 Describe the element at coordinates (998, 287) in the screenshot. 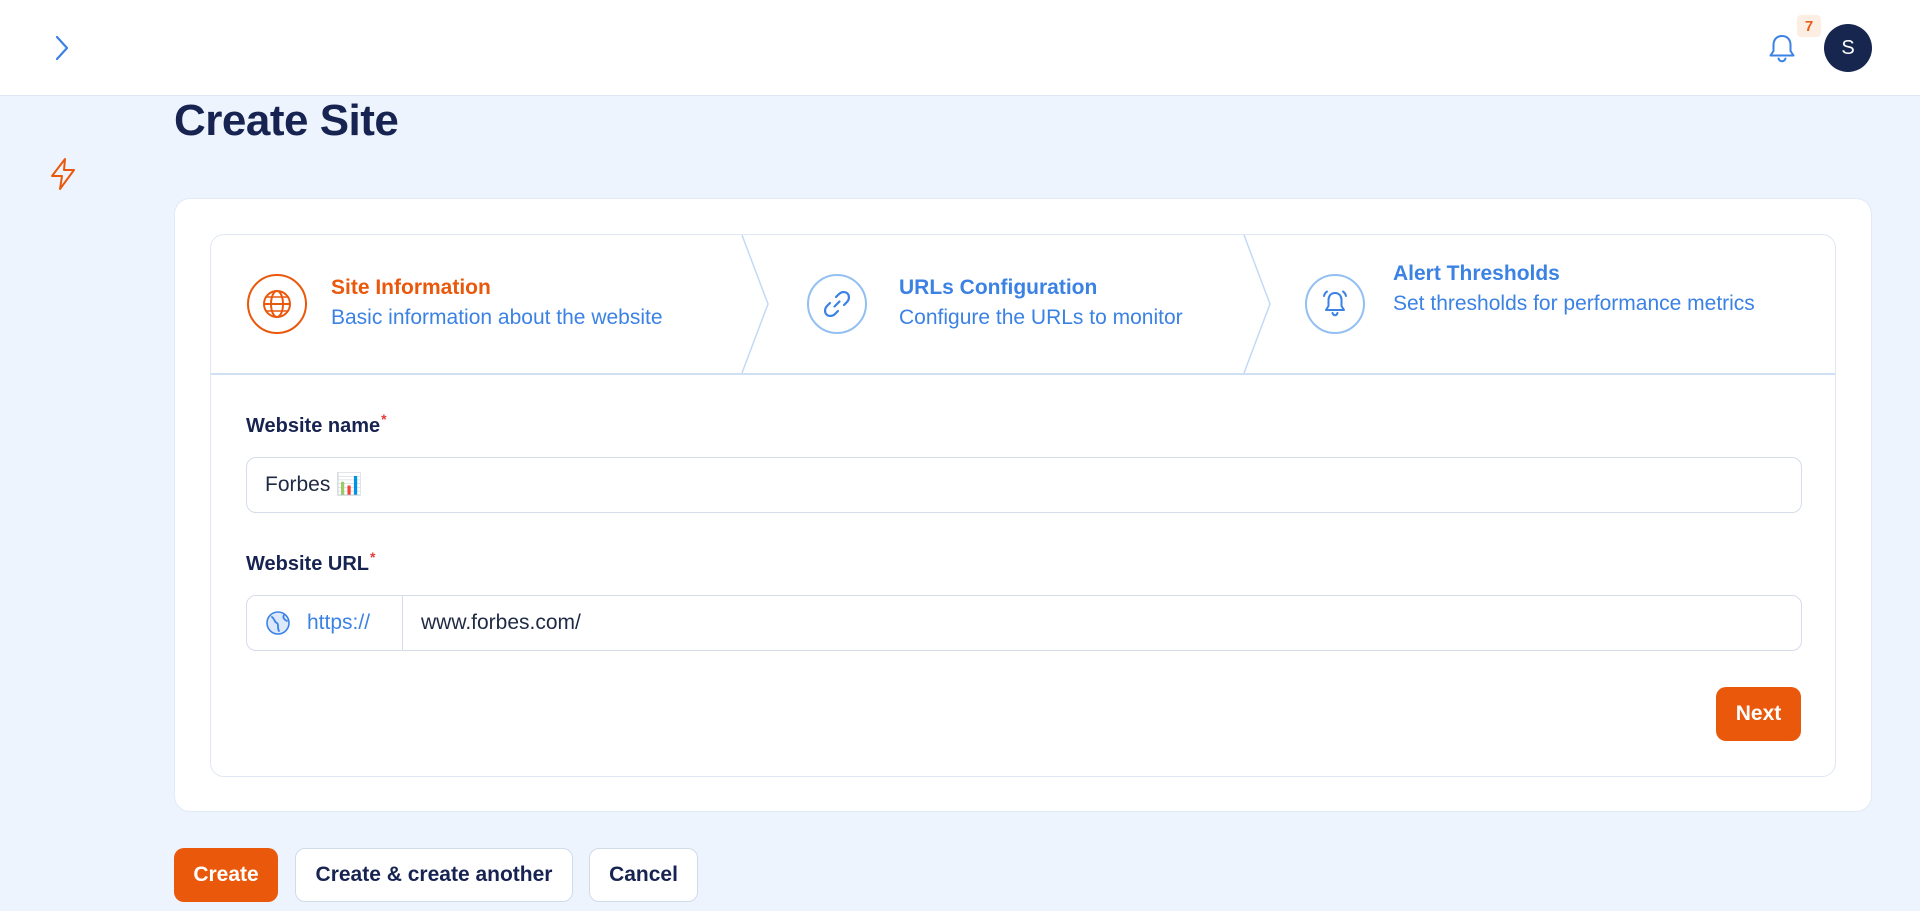

I see `step-title: URLs Configuration` at that location.